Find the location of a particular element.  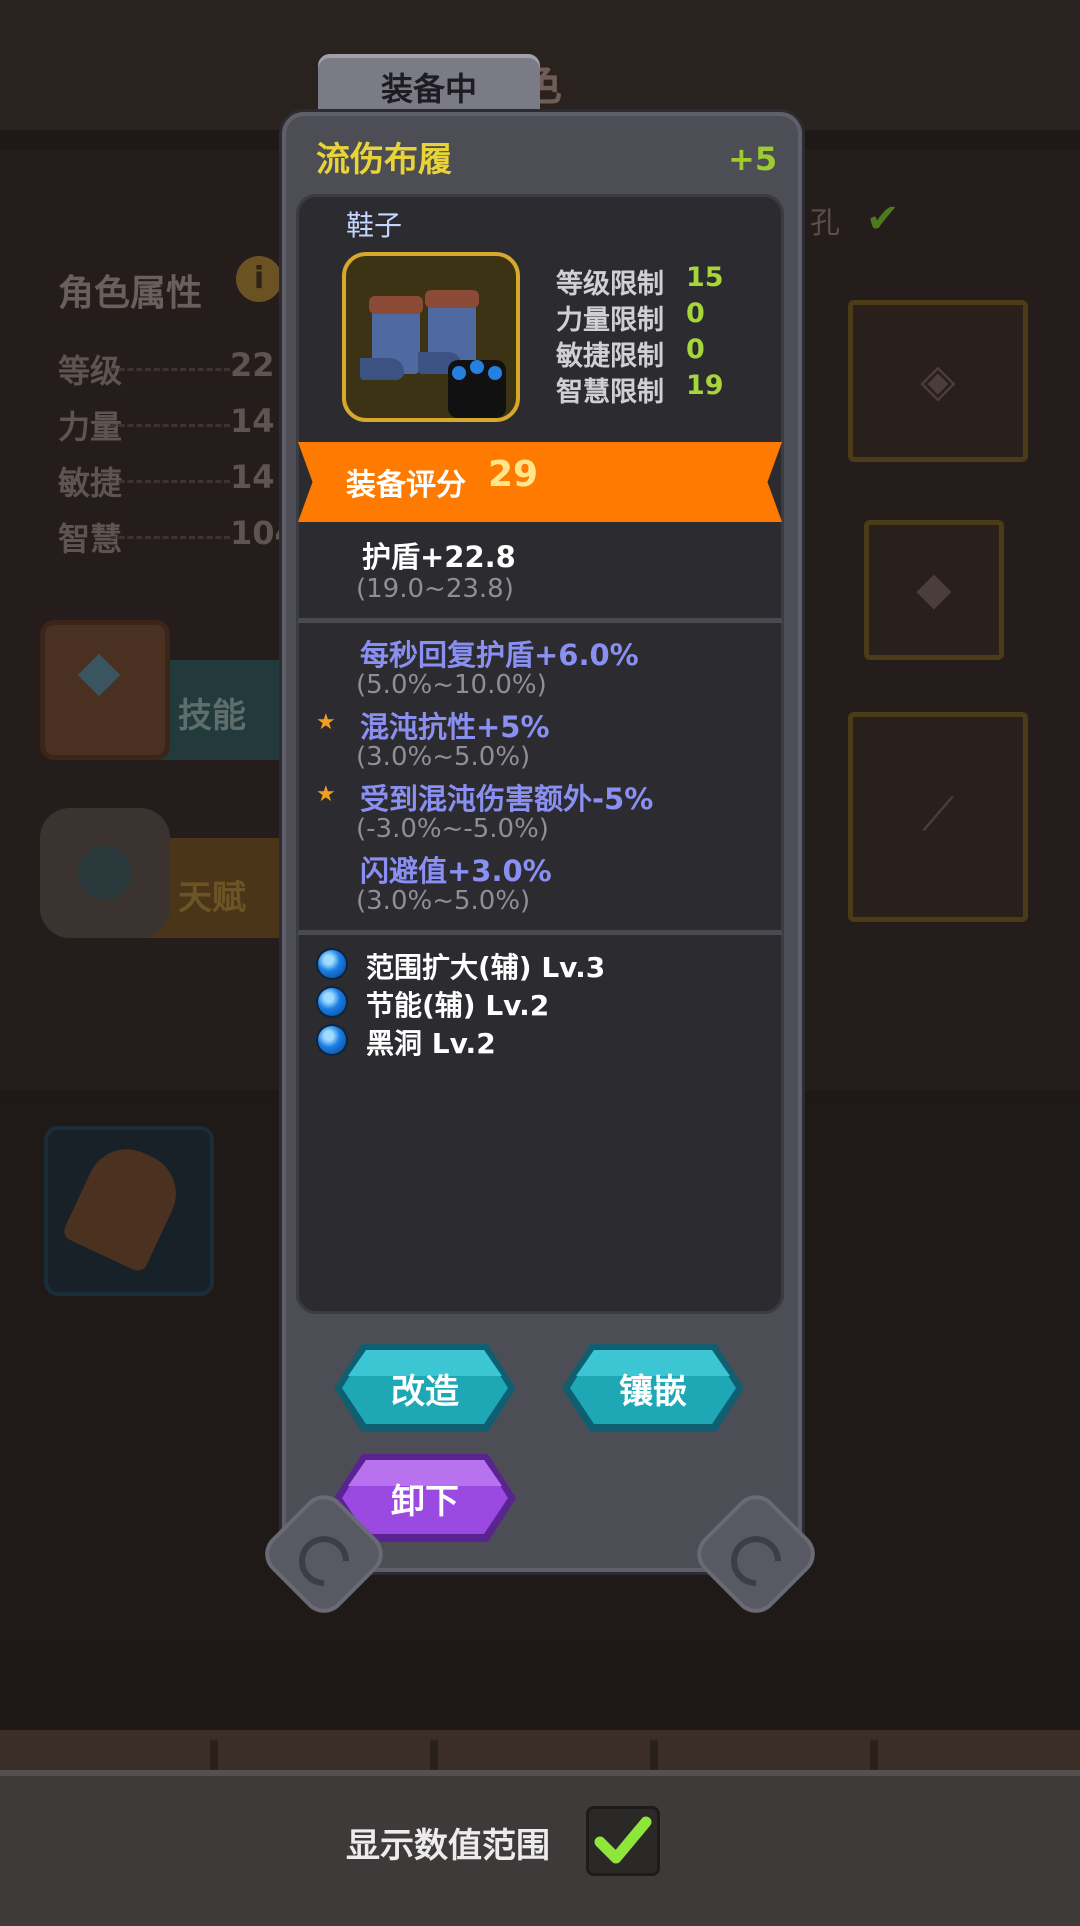

amulet-icon: ◆ is located at coordinates (934, 588).